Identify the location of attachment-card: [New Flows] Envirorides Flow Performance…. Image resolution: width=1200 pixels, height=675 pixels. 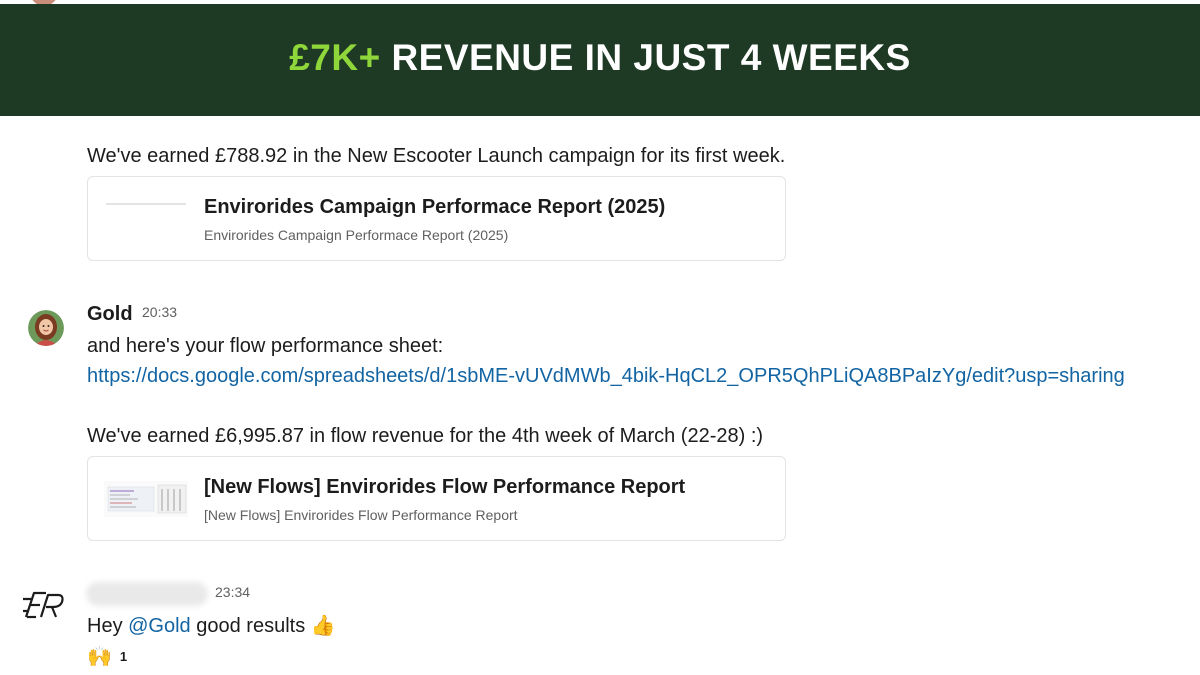
(436, 498).